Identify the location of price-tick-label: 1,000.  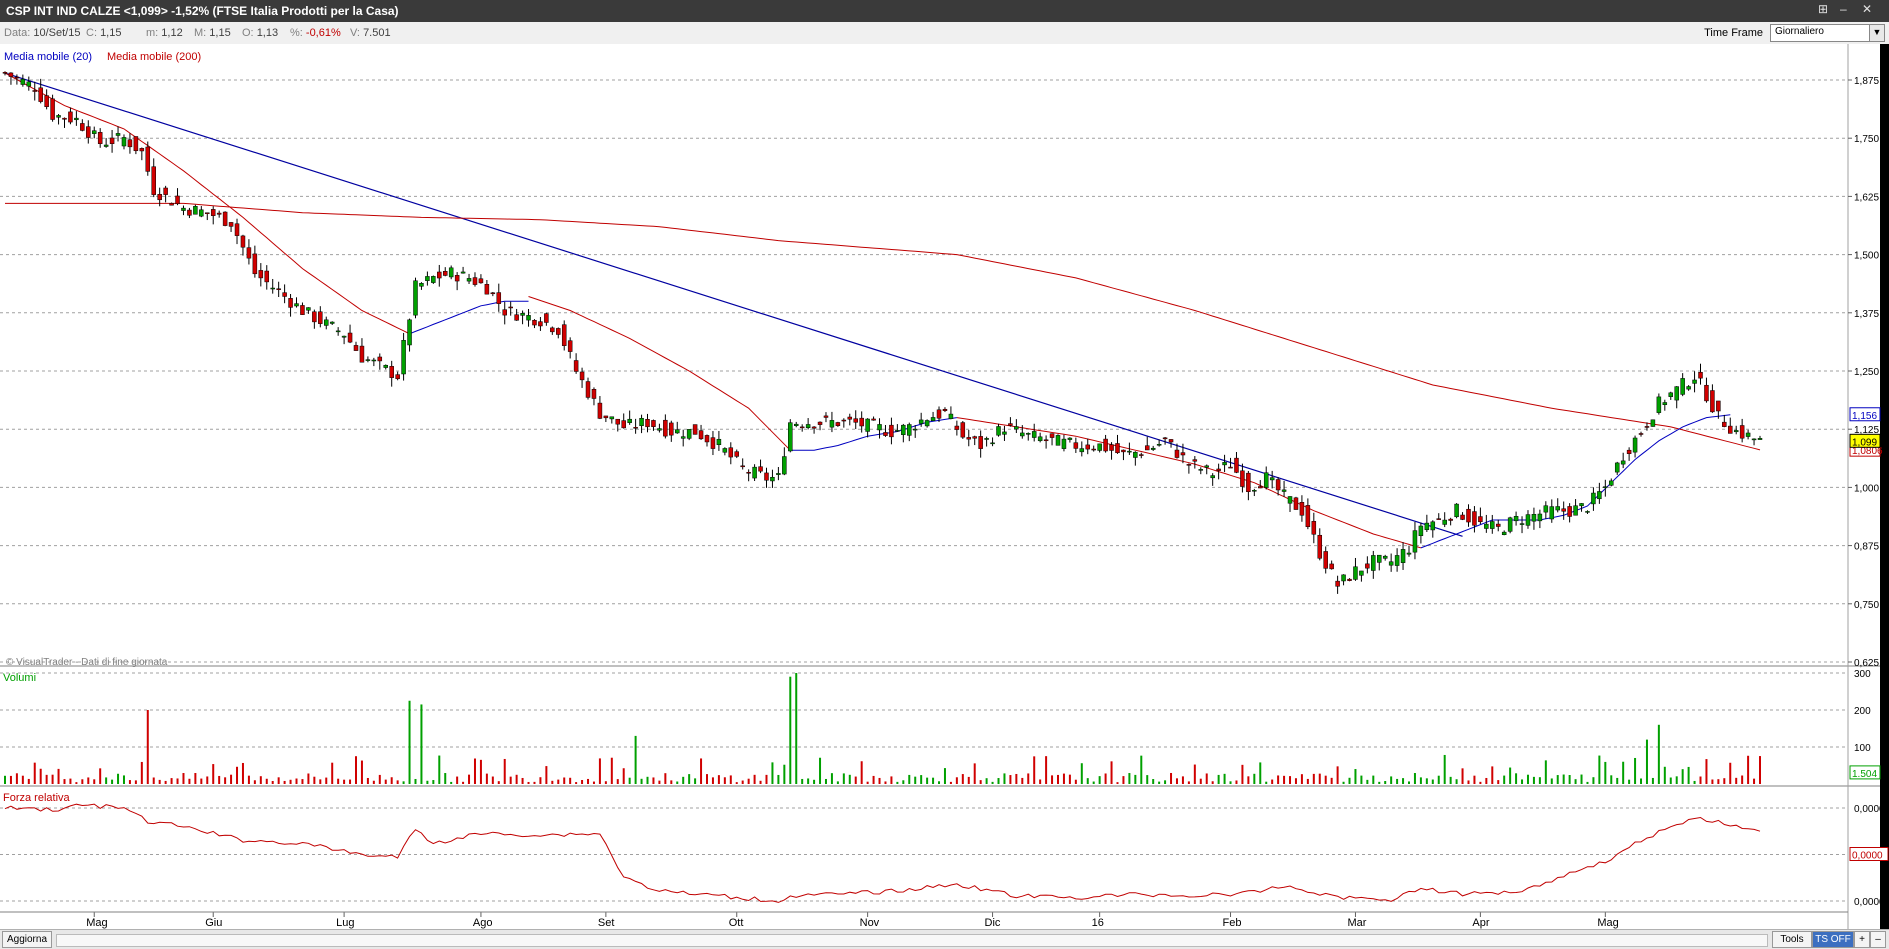
(1866, 488).